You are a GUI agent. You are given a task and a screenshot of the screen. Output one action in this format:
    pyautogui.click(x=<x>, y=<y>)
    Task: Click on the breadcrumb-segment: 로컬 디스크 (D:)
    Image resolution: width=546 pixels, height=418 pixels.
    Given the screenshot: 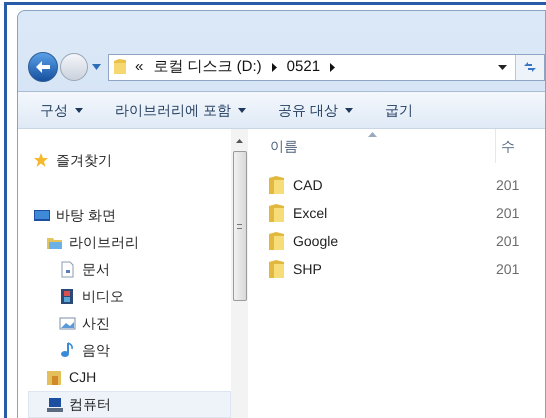 What is the action you would take?
    pyautogui.click(x=207, y=67)
    